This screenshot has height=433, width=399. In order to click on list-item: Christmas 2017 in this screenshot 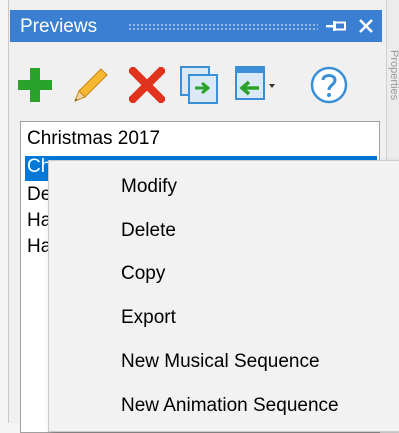, I will do `click(201, 140)`.